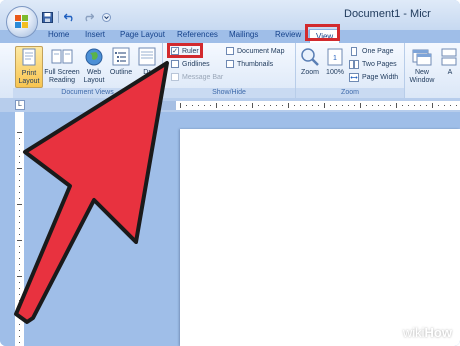 The height and width of the screenshot is (346, 460). Describe the element at coordinates (142, 34) in the screenshot. I see `tab-page-layout: Page Layout` at that location.